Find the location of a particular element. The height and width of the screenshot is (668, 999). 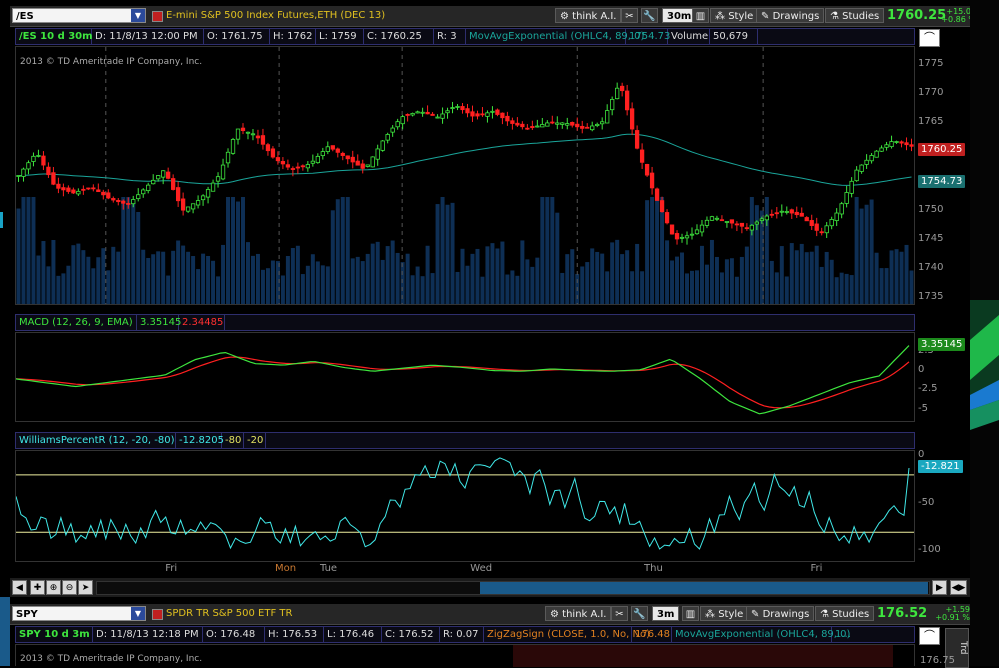

willr-chart is located at coordinates (465, 506).